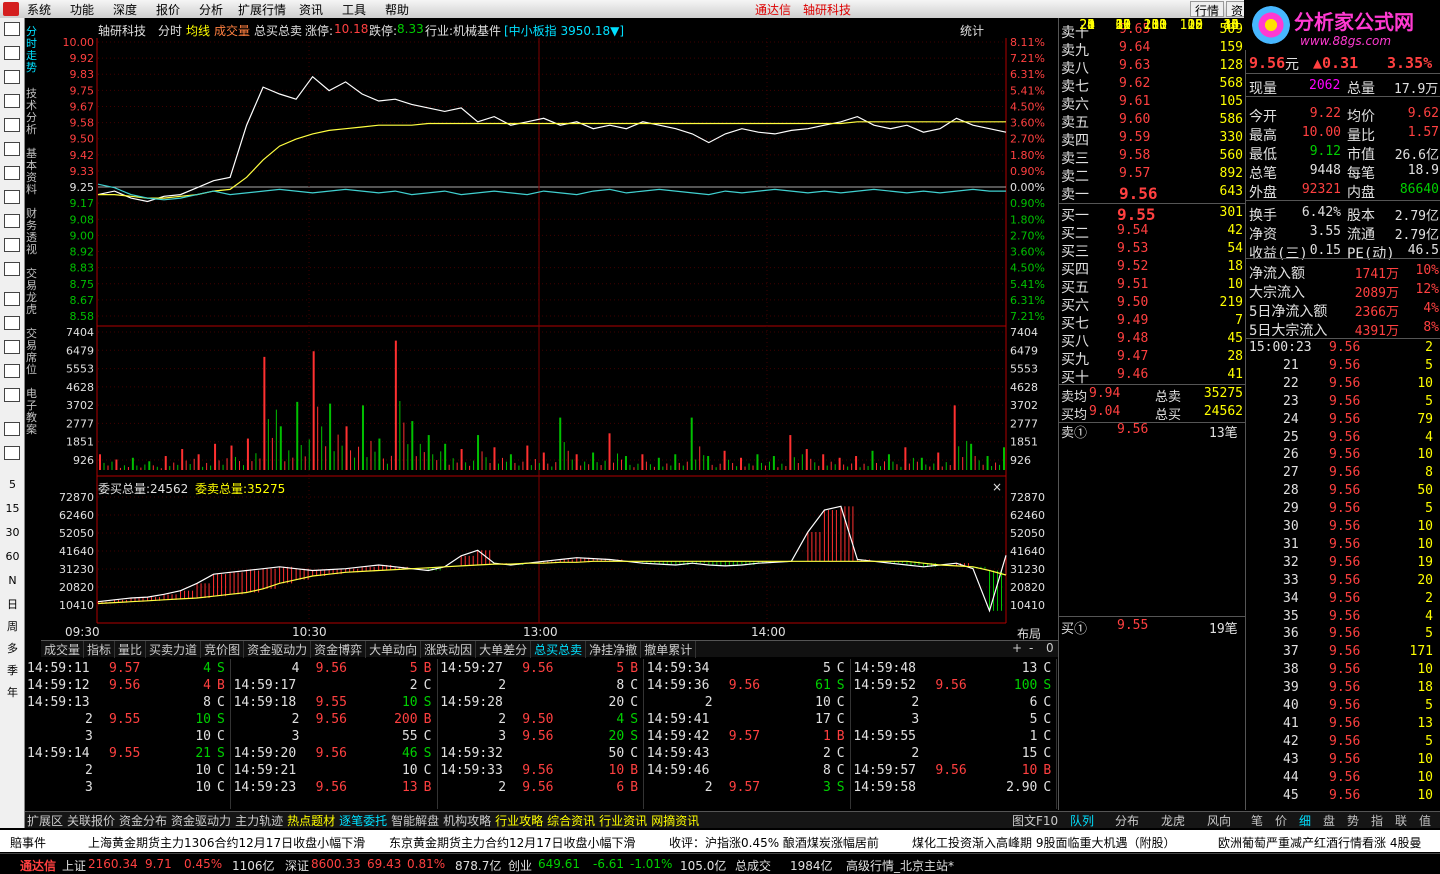 The image size is (1440, 874). I want to click on chart-icon, so click(12, 197).